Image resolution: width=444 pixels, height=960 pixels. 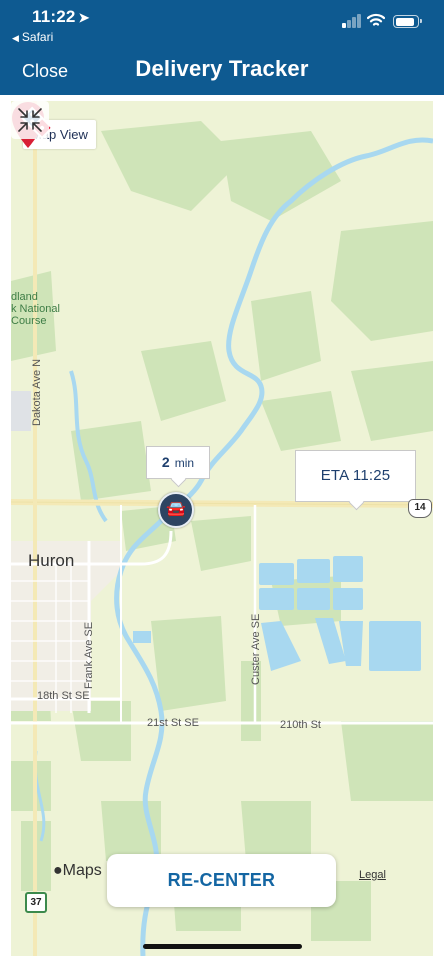 I want to click on collapse-arrows-icon, so click(x=30, y=120).